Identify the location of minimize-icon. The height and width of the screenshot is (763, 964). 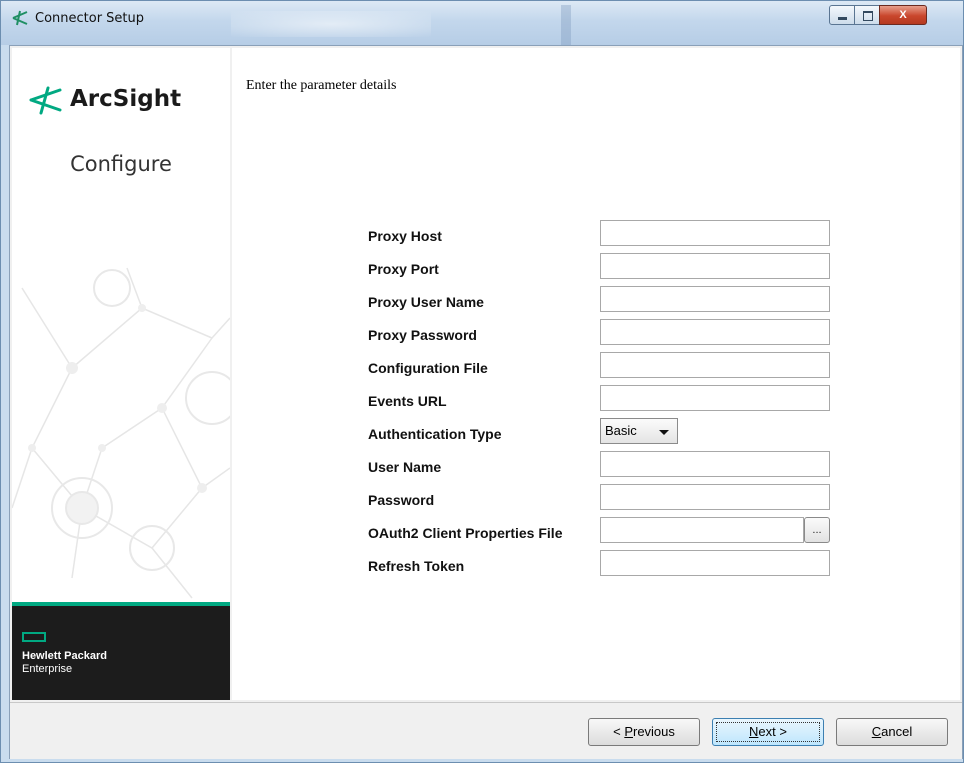
(842, 18).